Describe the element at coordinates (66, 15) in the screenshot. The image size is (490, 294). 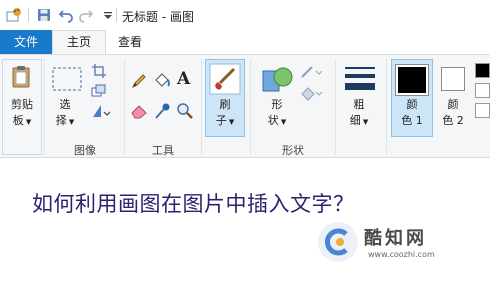
I see `undo-icon` at that location.